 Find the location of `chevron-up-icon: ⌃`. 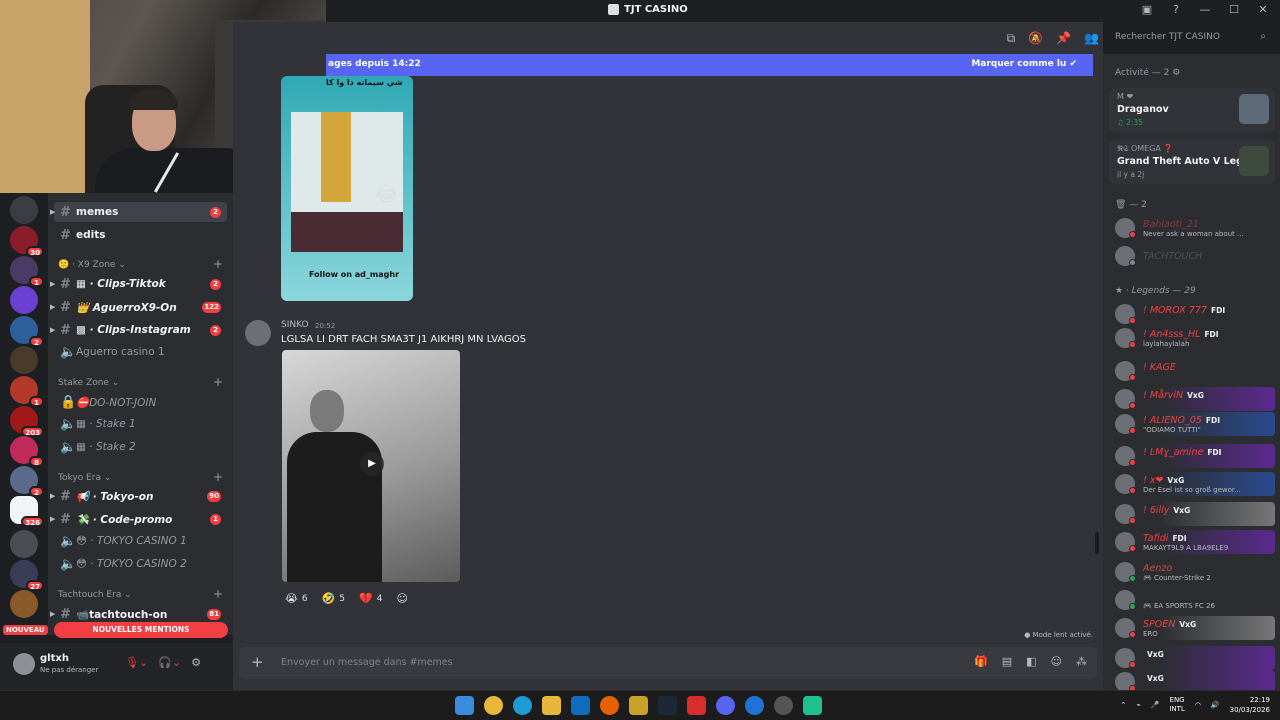

chevron-up-icon: ⌃ is located at coordinates (1124, 705).